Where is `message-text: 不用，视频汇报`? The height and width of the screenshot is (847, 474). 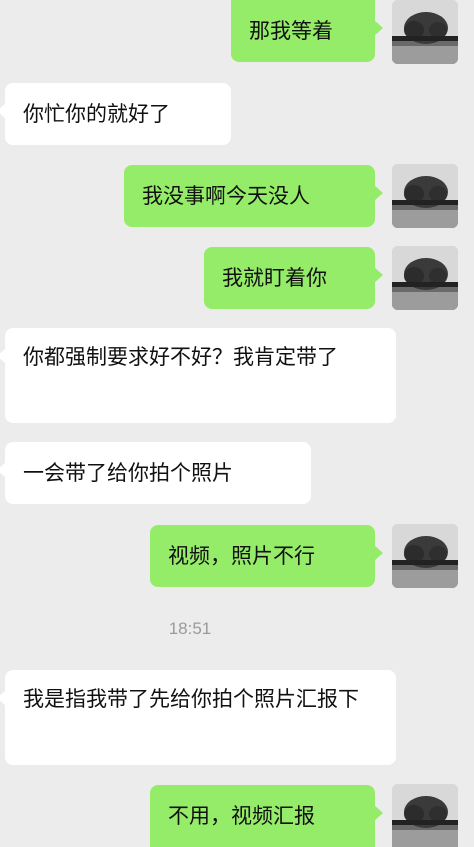
message-text: 不用，视频汇报 is located at coordinates (241, 816).